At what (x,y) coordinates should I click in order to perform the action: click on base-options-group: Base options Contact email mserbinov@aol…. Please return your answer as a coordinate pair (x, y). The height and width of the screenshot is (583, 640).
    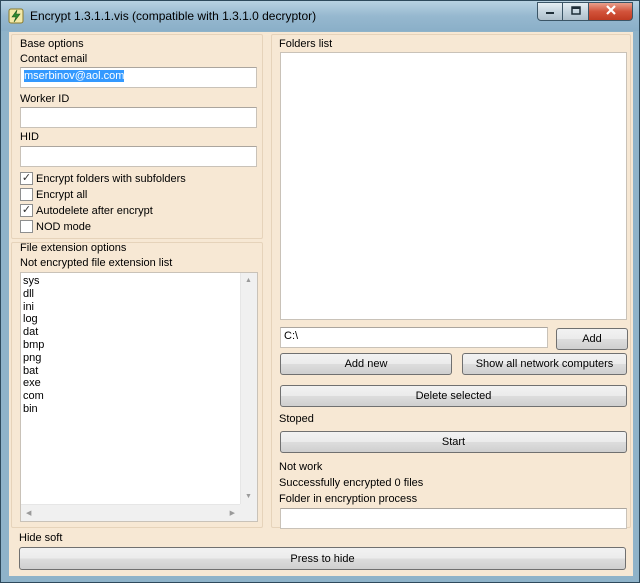
    Looking at the image, I should click on (137, 136).